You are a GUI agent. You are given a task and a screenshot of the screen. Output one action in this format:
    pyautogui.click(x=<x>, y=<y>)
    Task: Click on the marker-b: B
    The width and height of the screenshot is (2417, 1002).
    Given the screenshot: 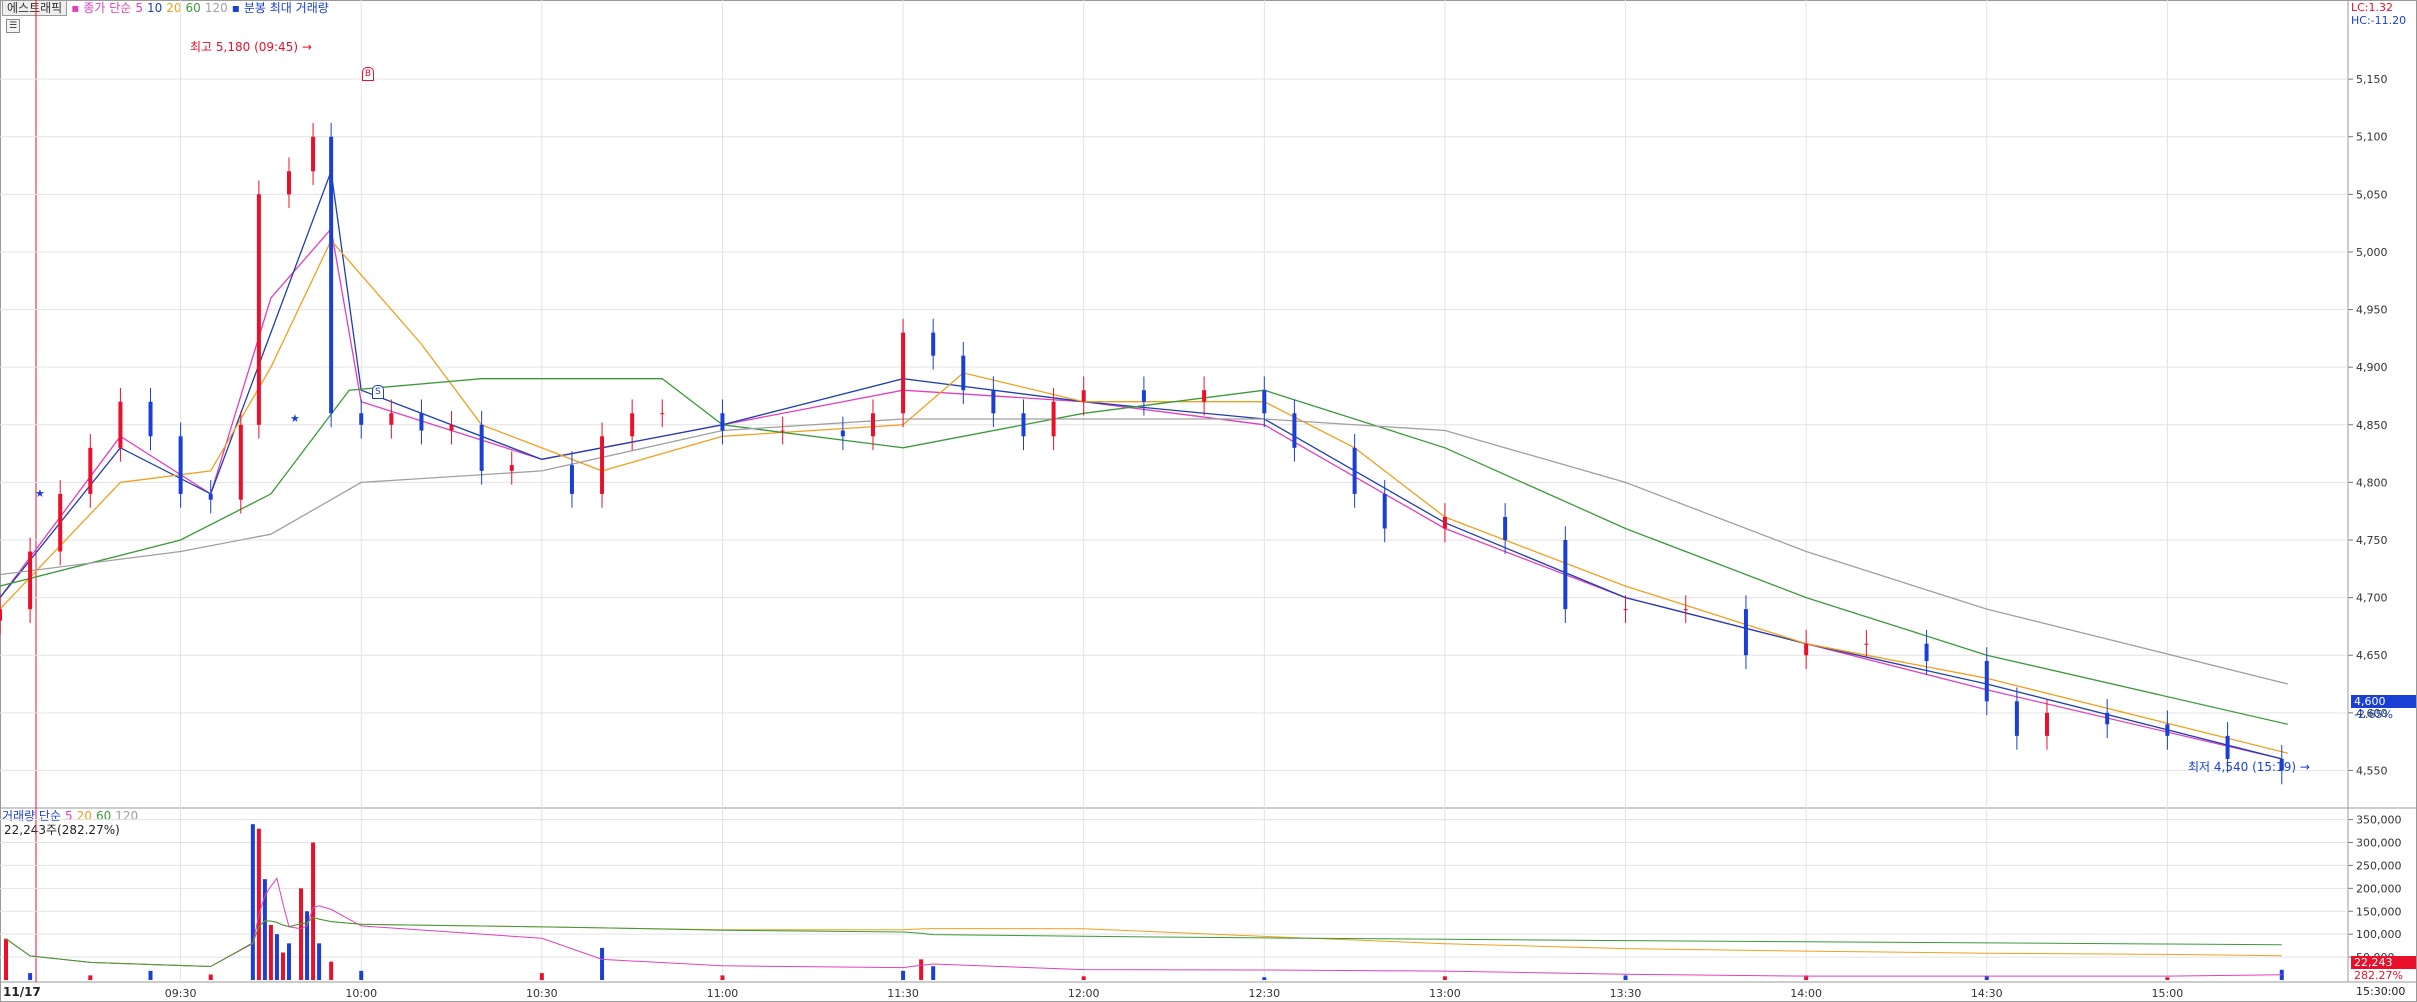 What is the action you would take?
    pyautogui.click(x=368, y=74)
    